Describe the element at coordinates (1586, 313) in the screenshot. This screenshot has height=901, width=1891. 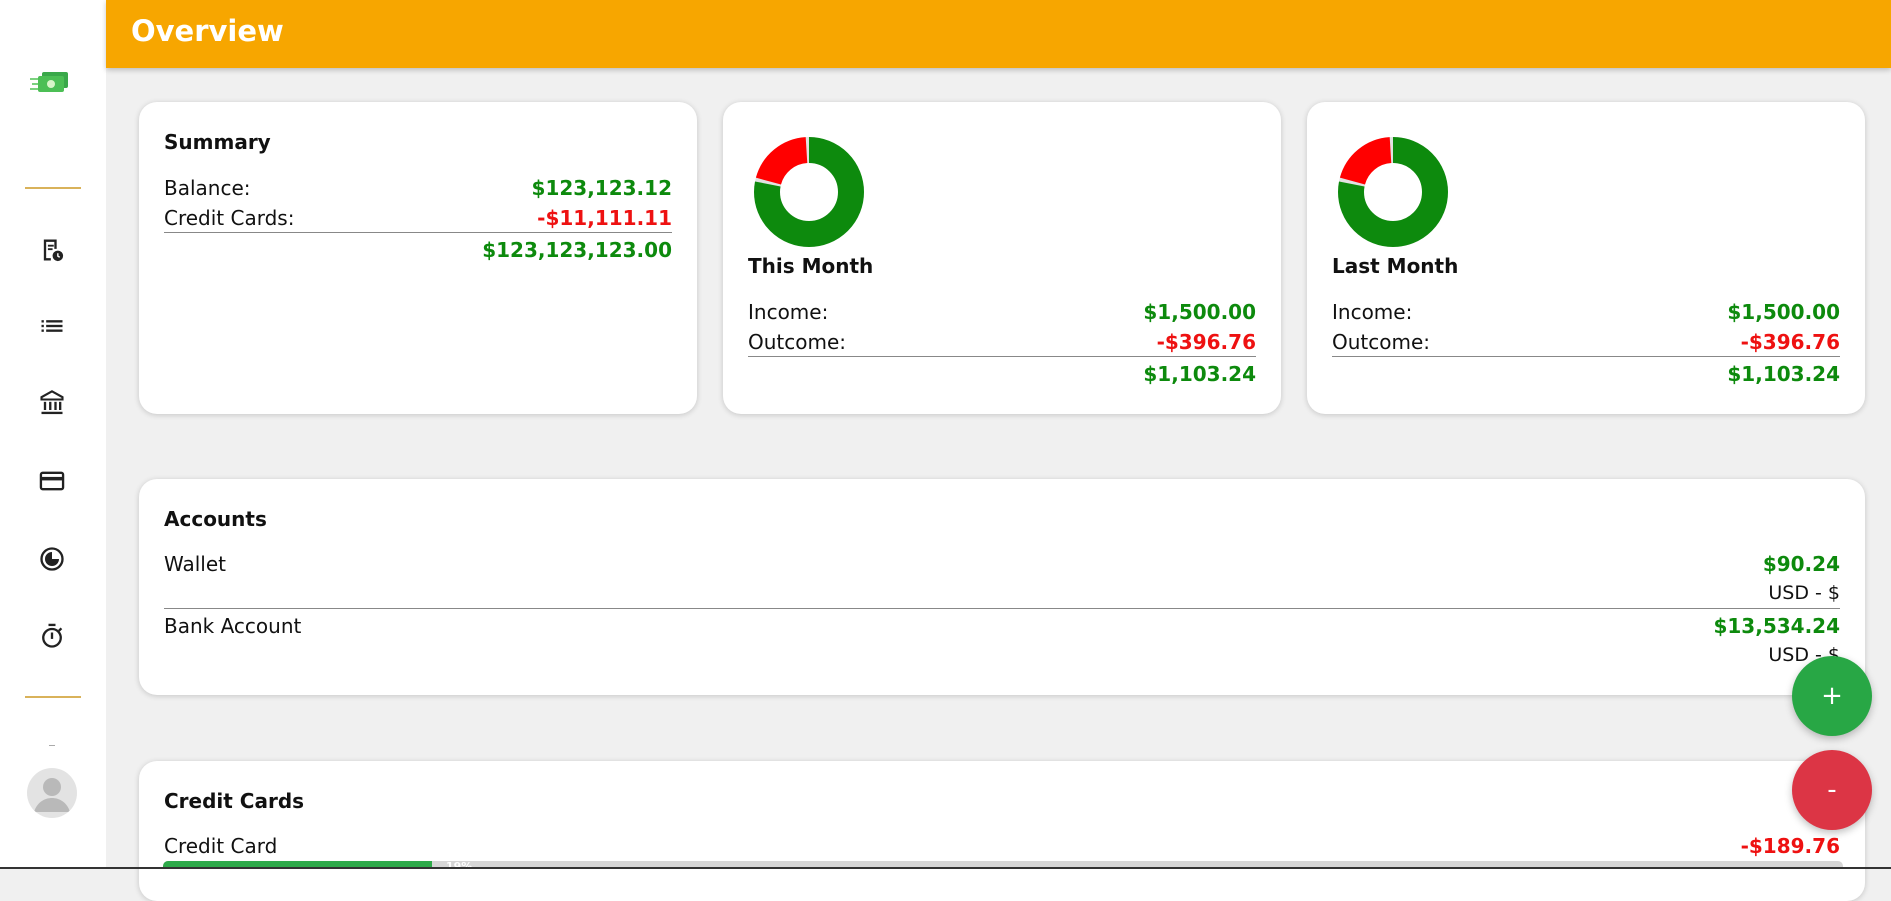
I see `last-month-income-row: Income: $1,500.00` at that location.